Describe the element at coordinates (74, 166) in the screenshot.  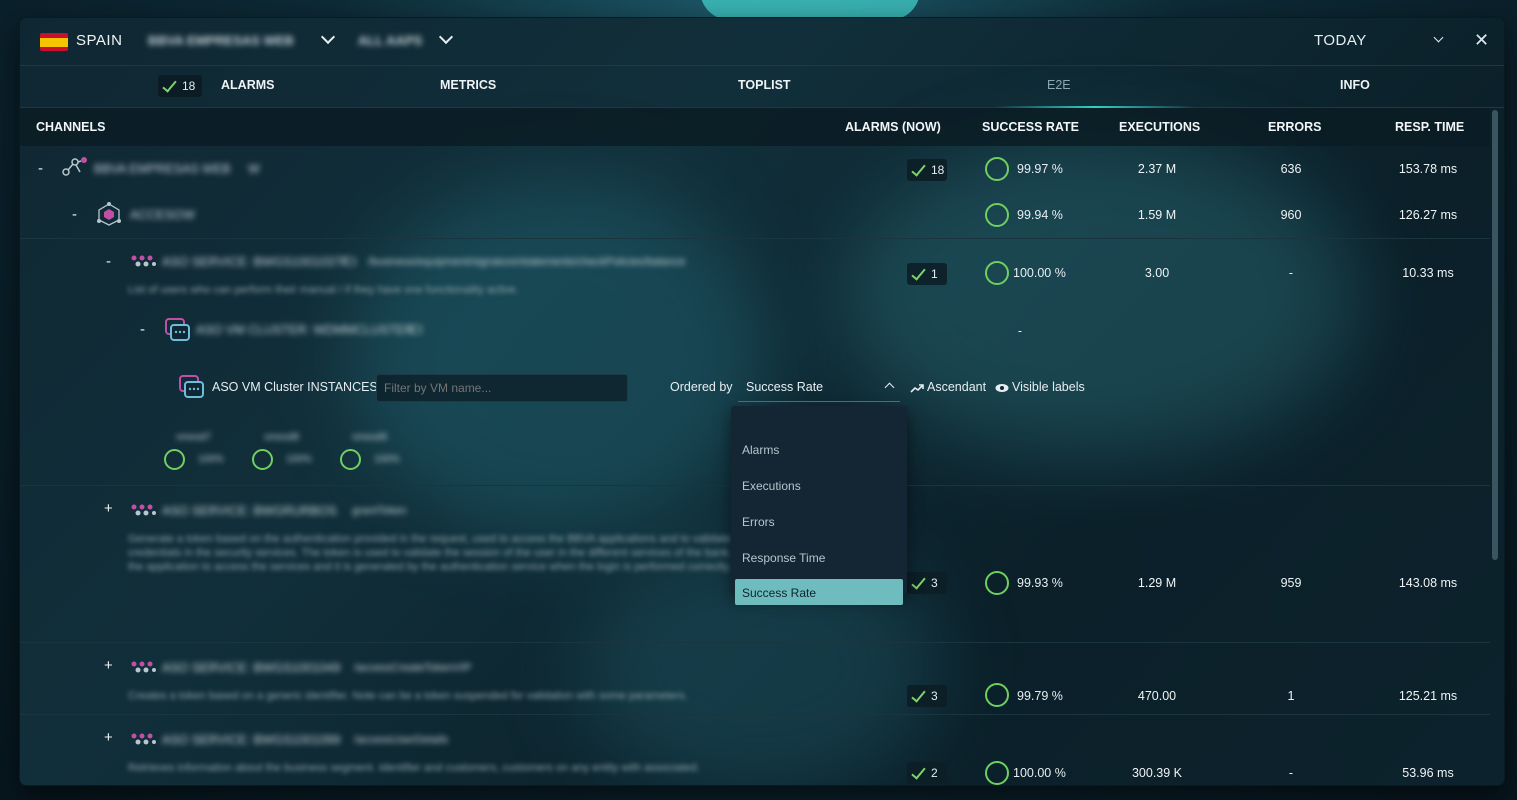
I see `network-icon` at that location.